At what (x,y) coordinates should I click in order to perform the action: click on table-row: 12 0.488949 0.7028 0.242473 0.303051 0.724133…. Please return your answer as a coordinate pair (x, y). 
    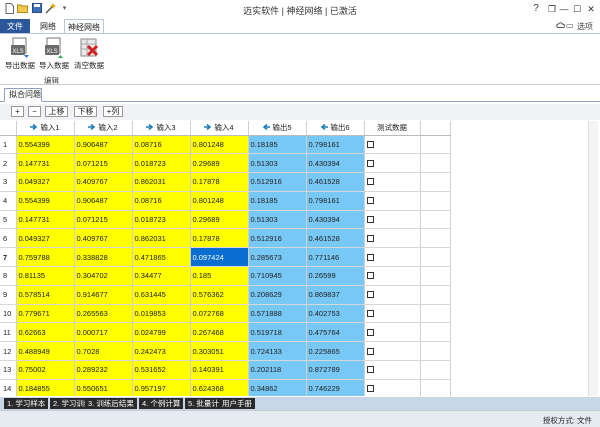
    Looking at the image, I should click on (225, 351).